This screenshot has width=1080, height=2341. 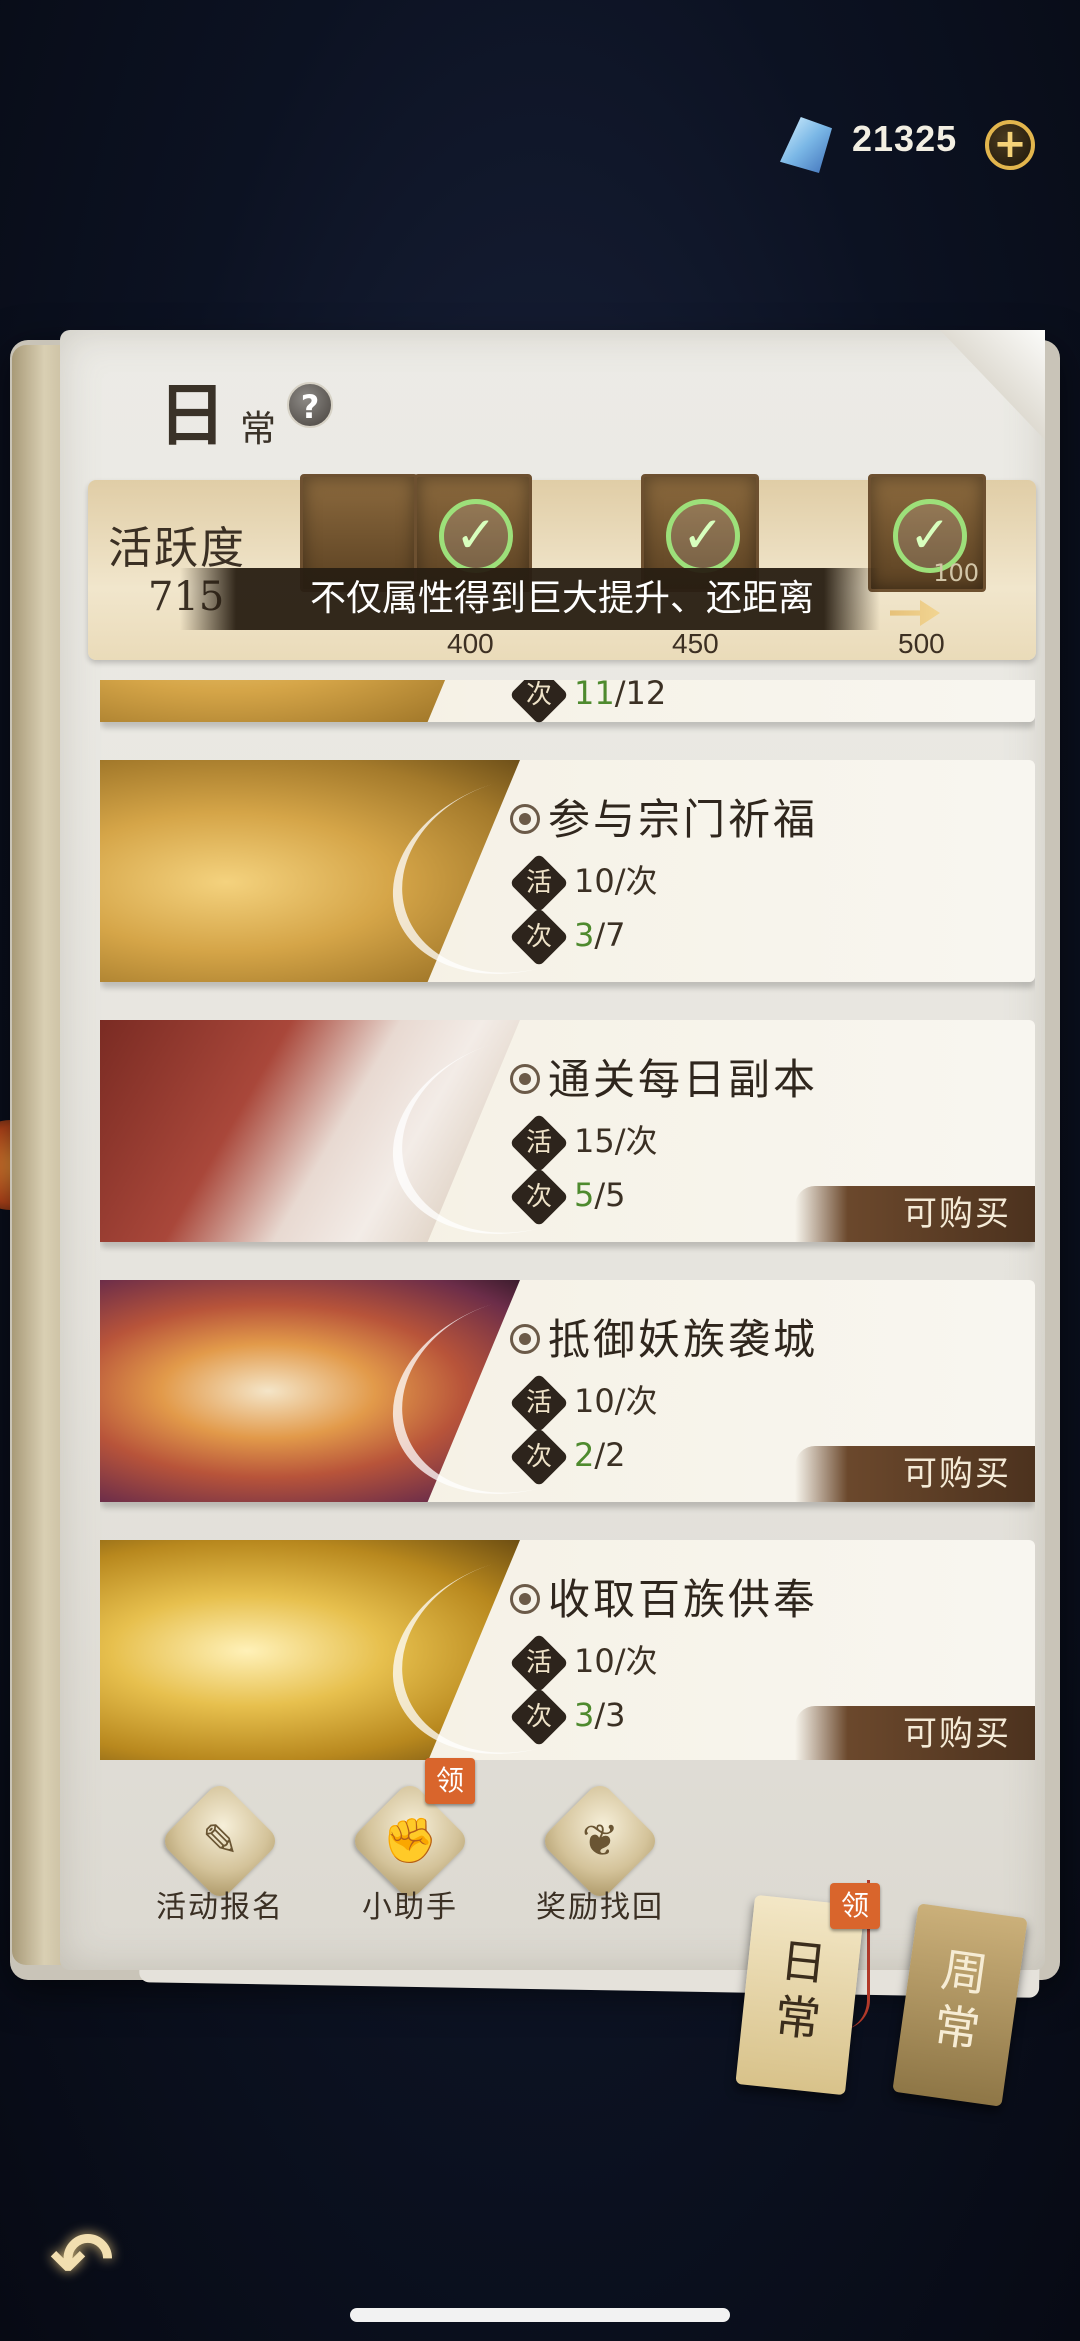 I want to click on task-title: 参与宗门祈福, so click(x=664, y=816).